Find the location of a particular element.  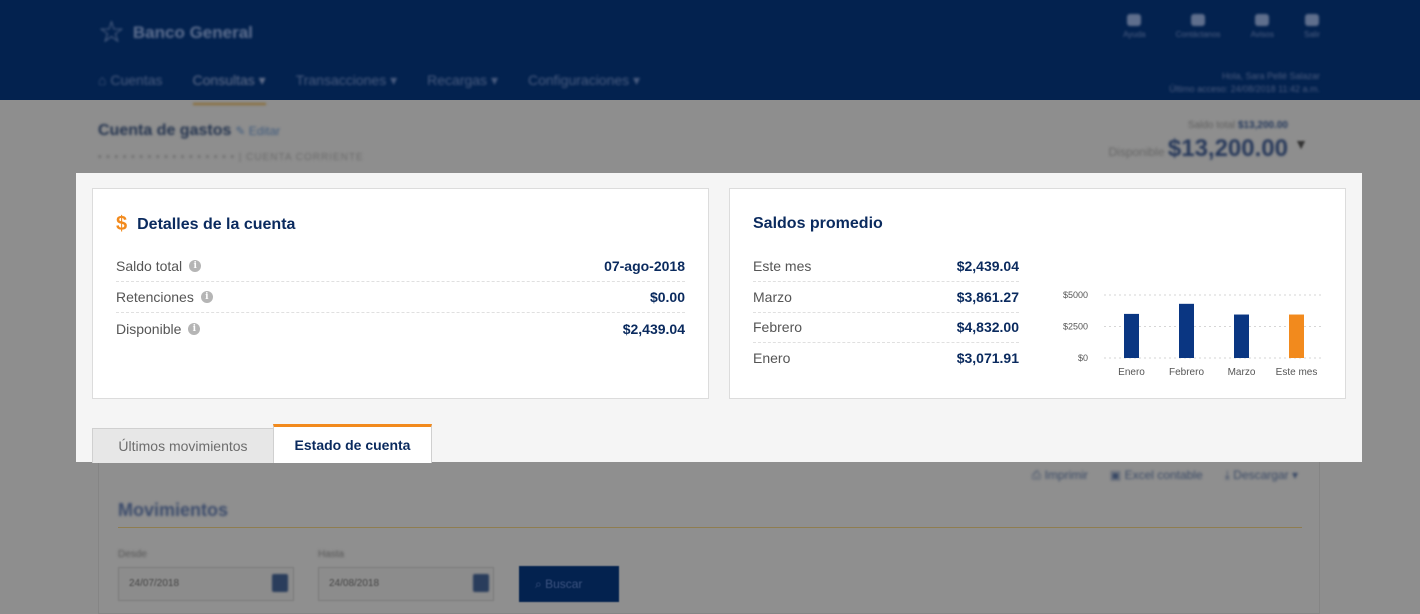

chart-y-tick-label: $2500 is located at coordinates (1075, 327).